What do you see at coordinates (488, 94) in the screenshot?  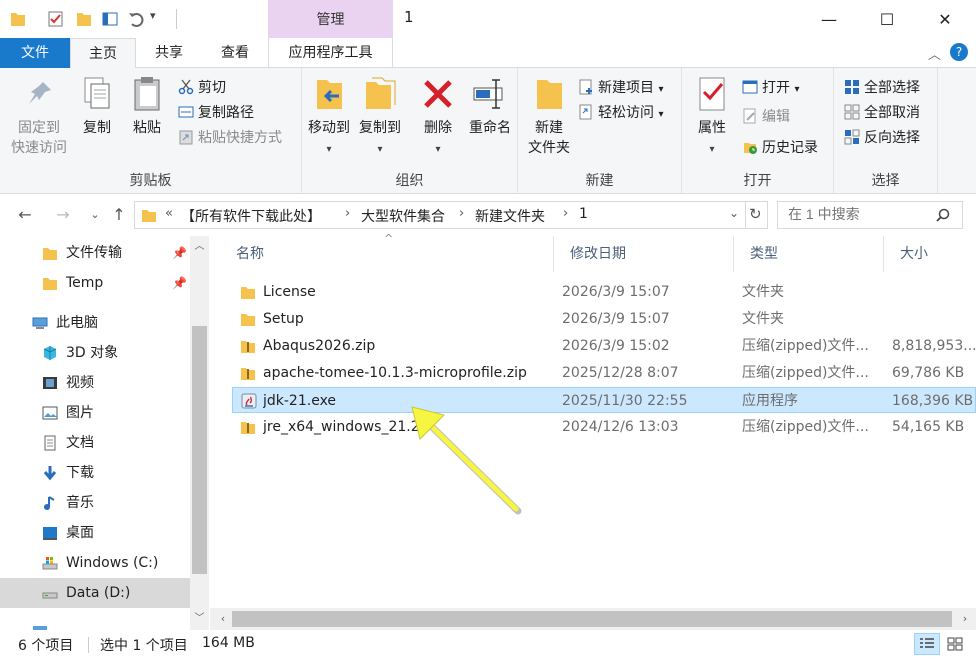 I see `rename-icon` at bounding box center [488, 94].